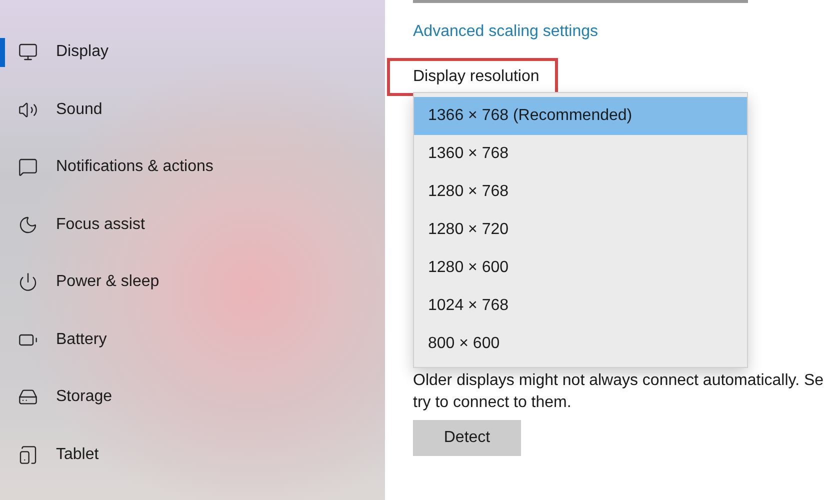 The image size is (840, 500). Describe the element at coordinates (28, 397) in the screenshot. I see `hard-drive-icon` at that location.